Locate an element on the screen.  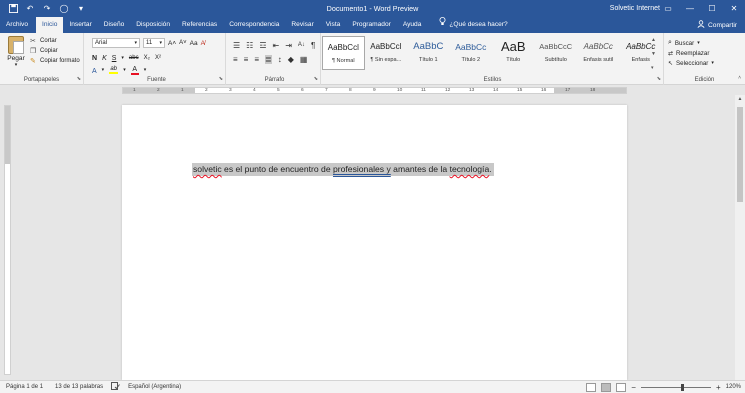
chevron-up-icon: ▲ is located at coordinates (655, 40).